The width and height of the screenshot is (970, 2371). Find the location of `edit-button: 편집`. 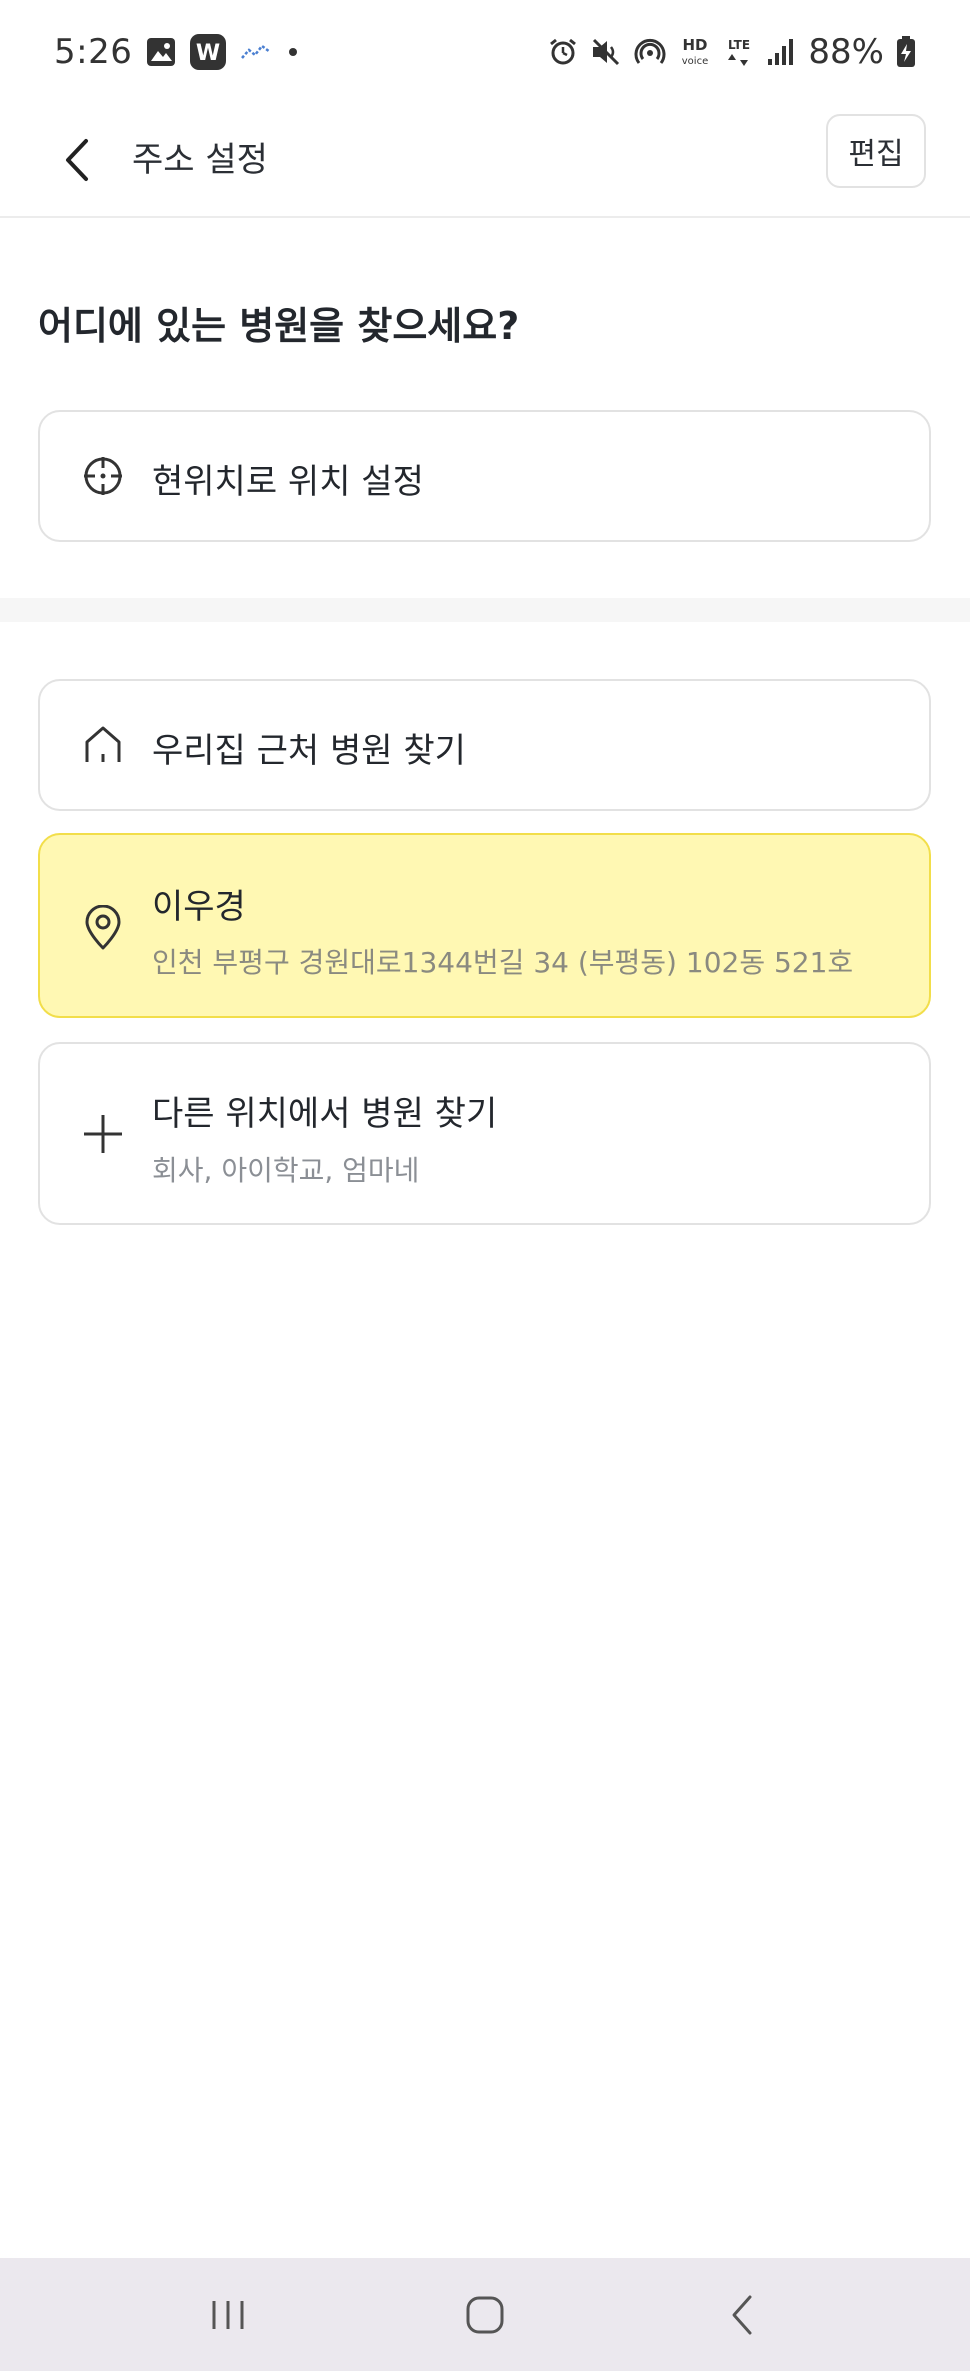

edit-button: 편집 is located at coordinates (876, 151).